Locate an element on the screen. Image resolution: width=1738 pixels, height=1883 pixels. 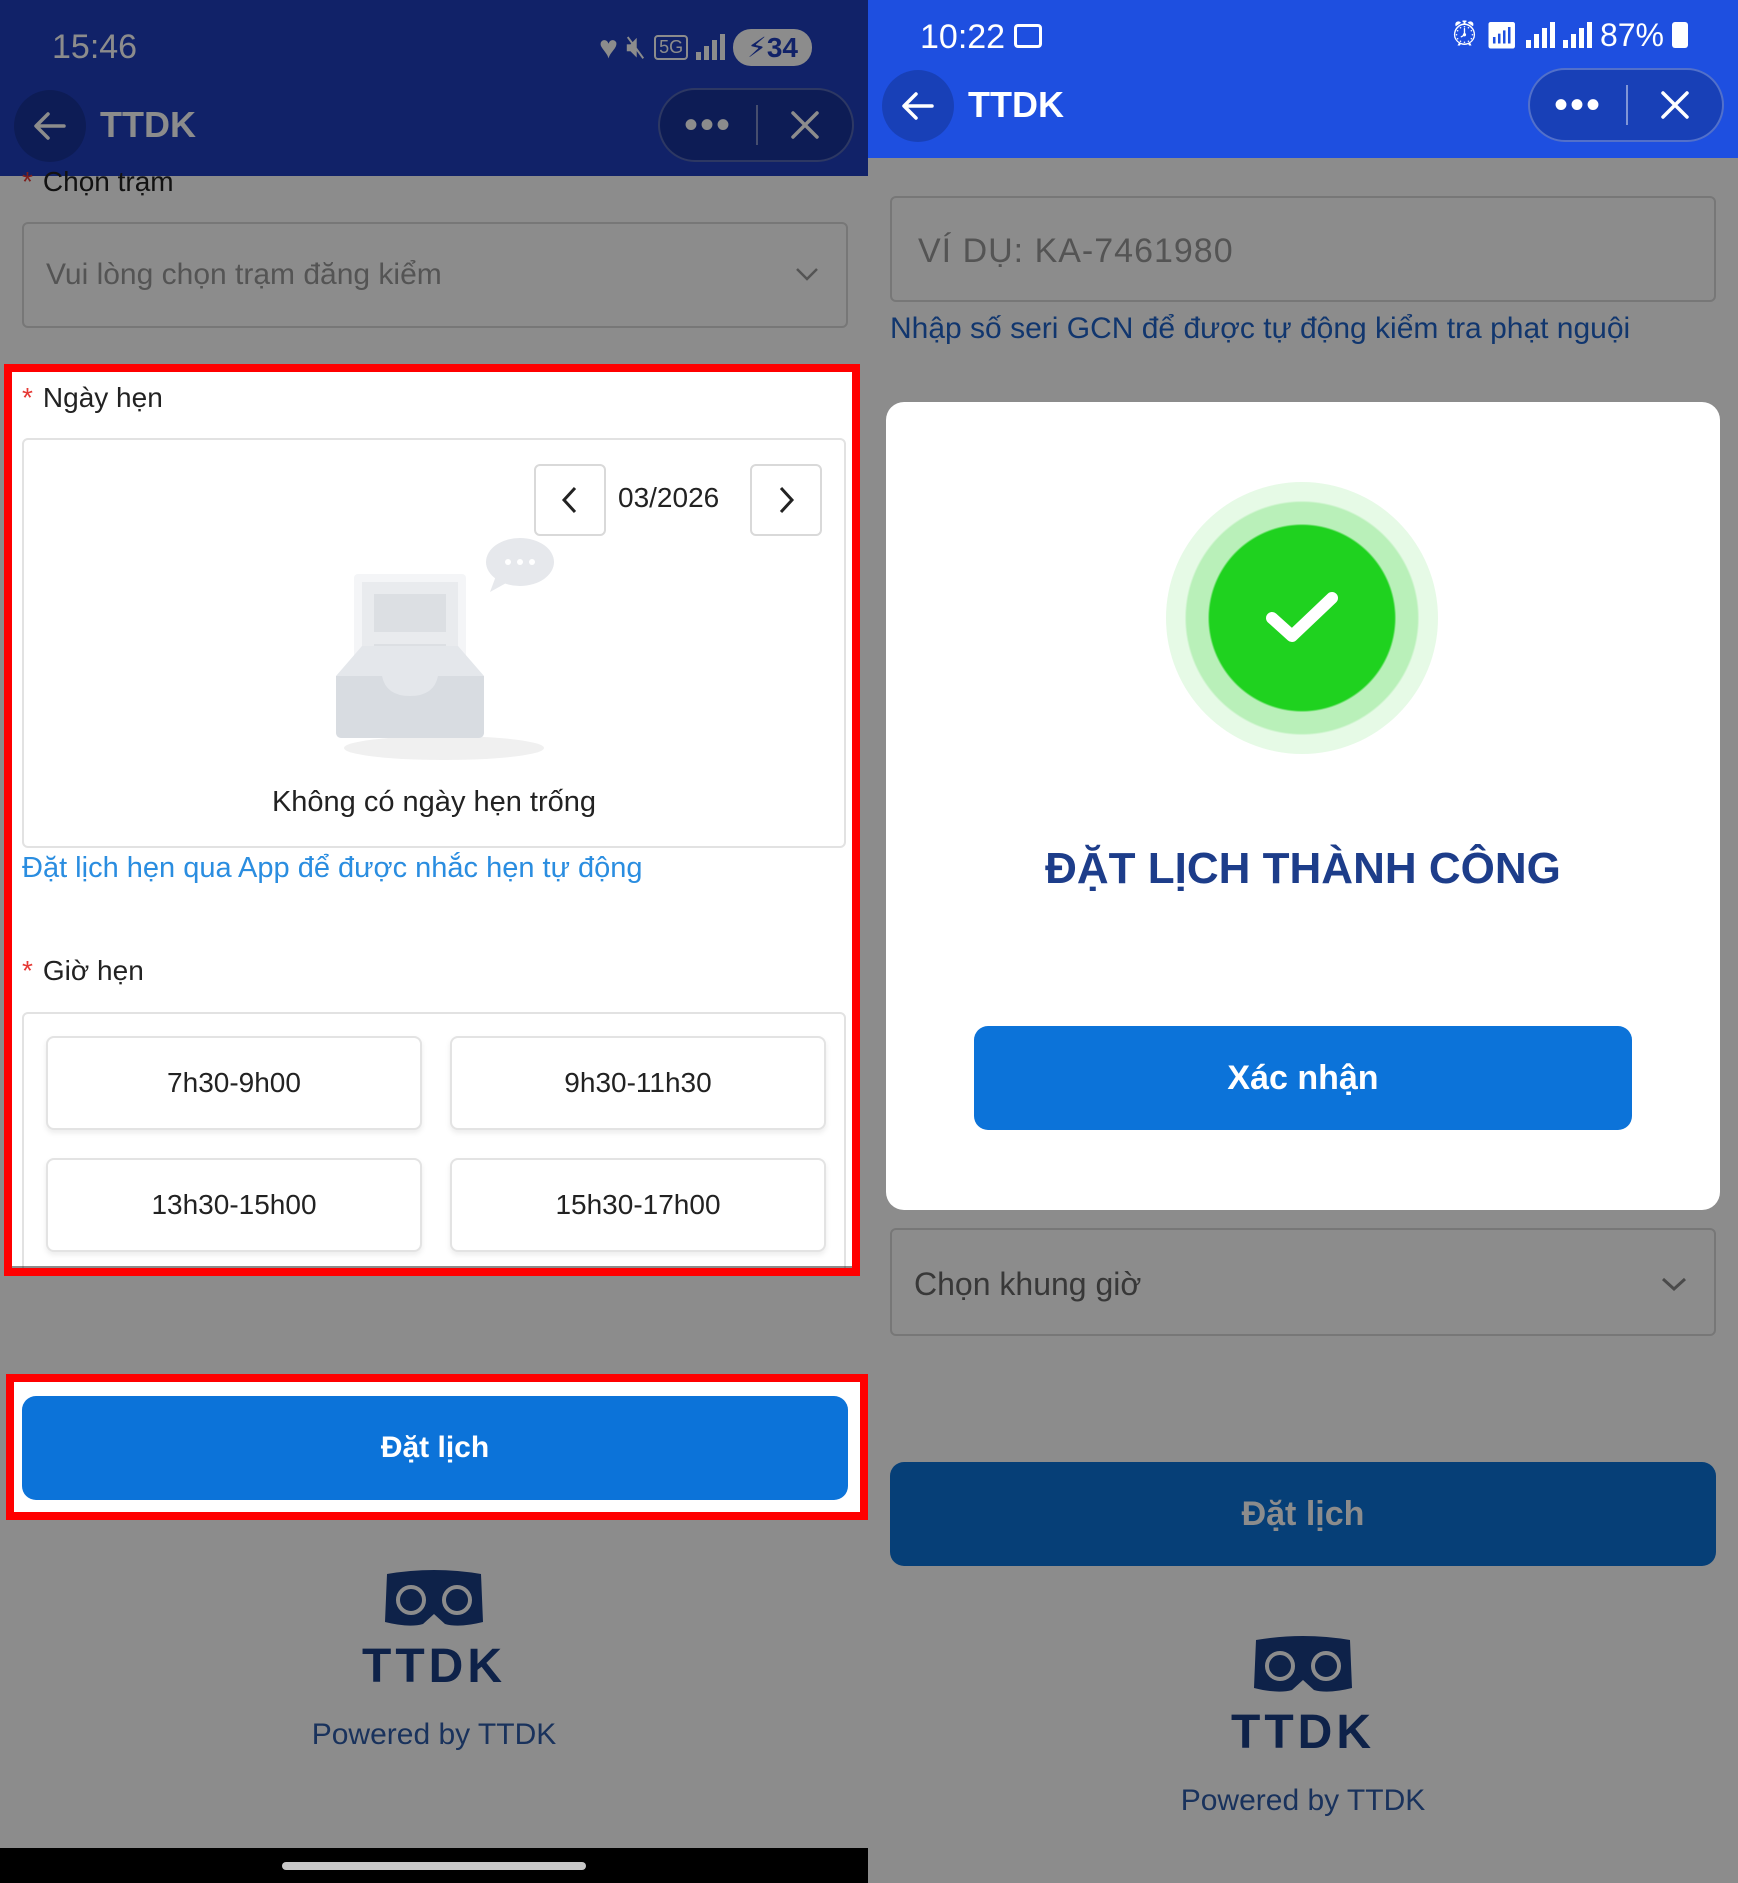
date-label: * Ngày hẹn is located at coordinates (92, 398).